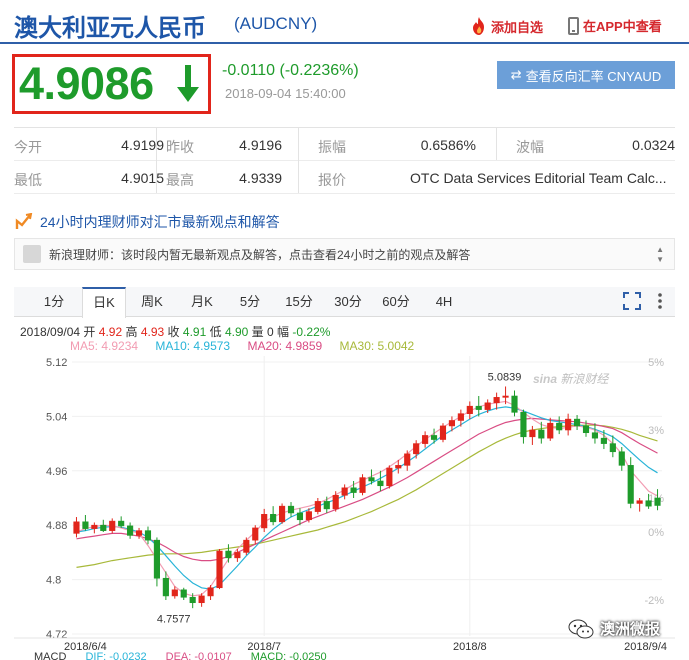 Image resolution: width=689 pixels, height=660 pixels. I want to click on high-value: 4.9339, so click(260, 178).